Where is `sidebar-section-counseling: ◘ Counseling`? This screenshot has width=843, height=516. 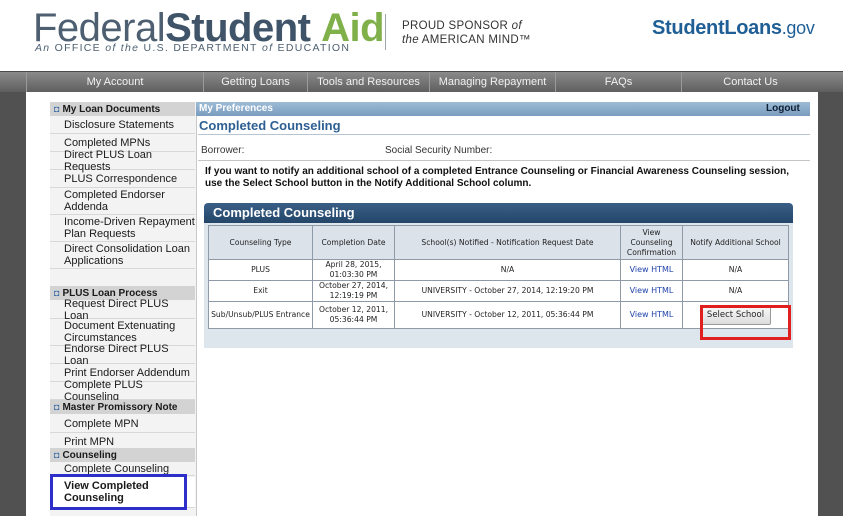
sidebar-section-counseling: ◘ Counseling is located at coordinates (122, 455).